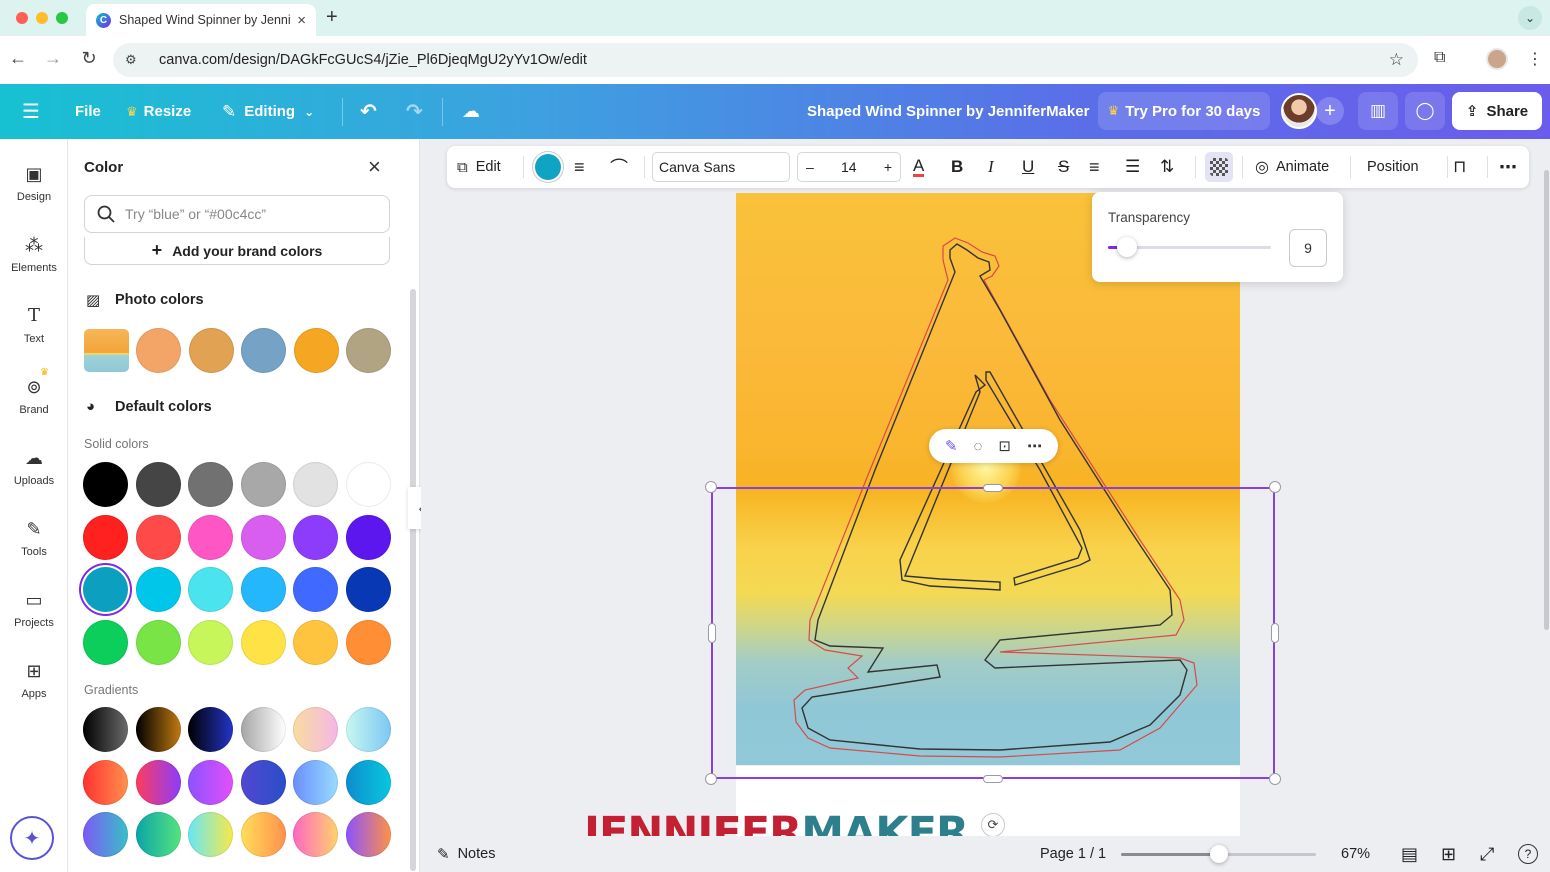 This screenshot has width=1550, height=872. I want to click on selection-box, so click(993, 633).